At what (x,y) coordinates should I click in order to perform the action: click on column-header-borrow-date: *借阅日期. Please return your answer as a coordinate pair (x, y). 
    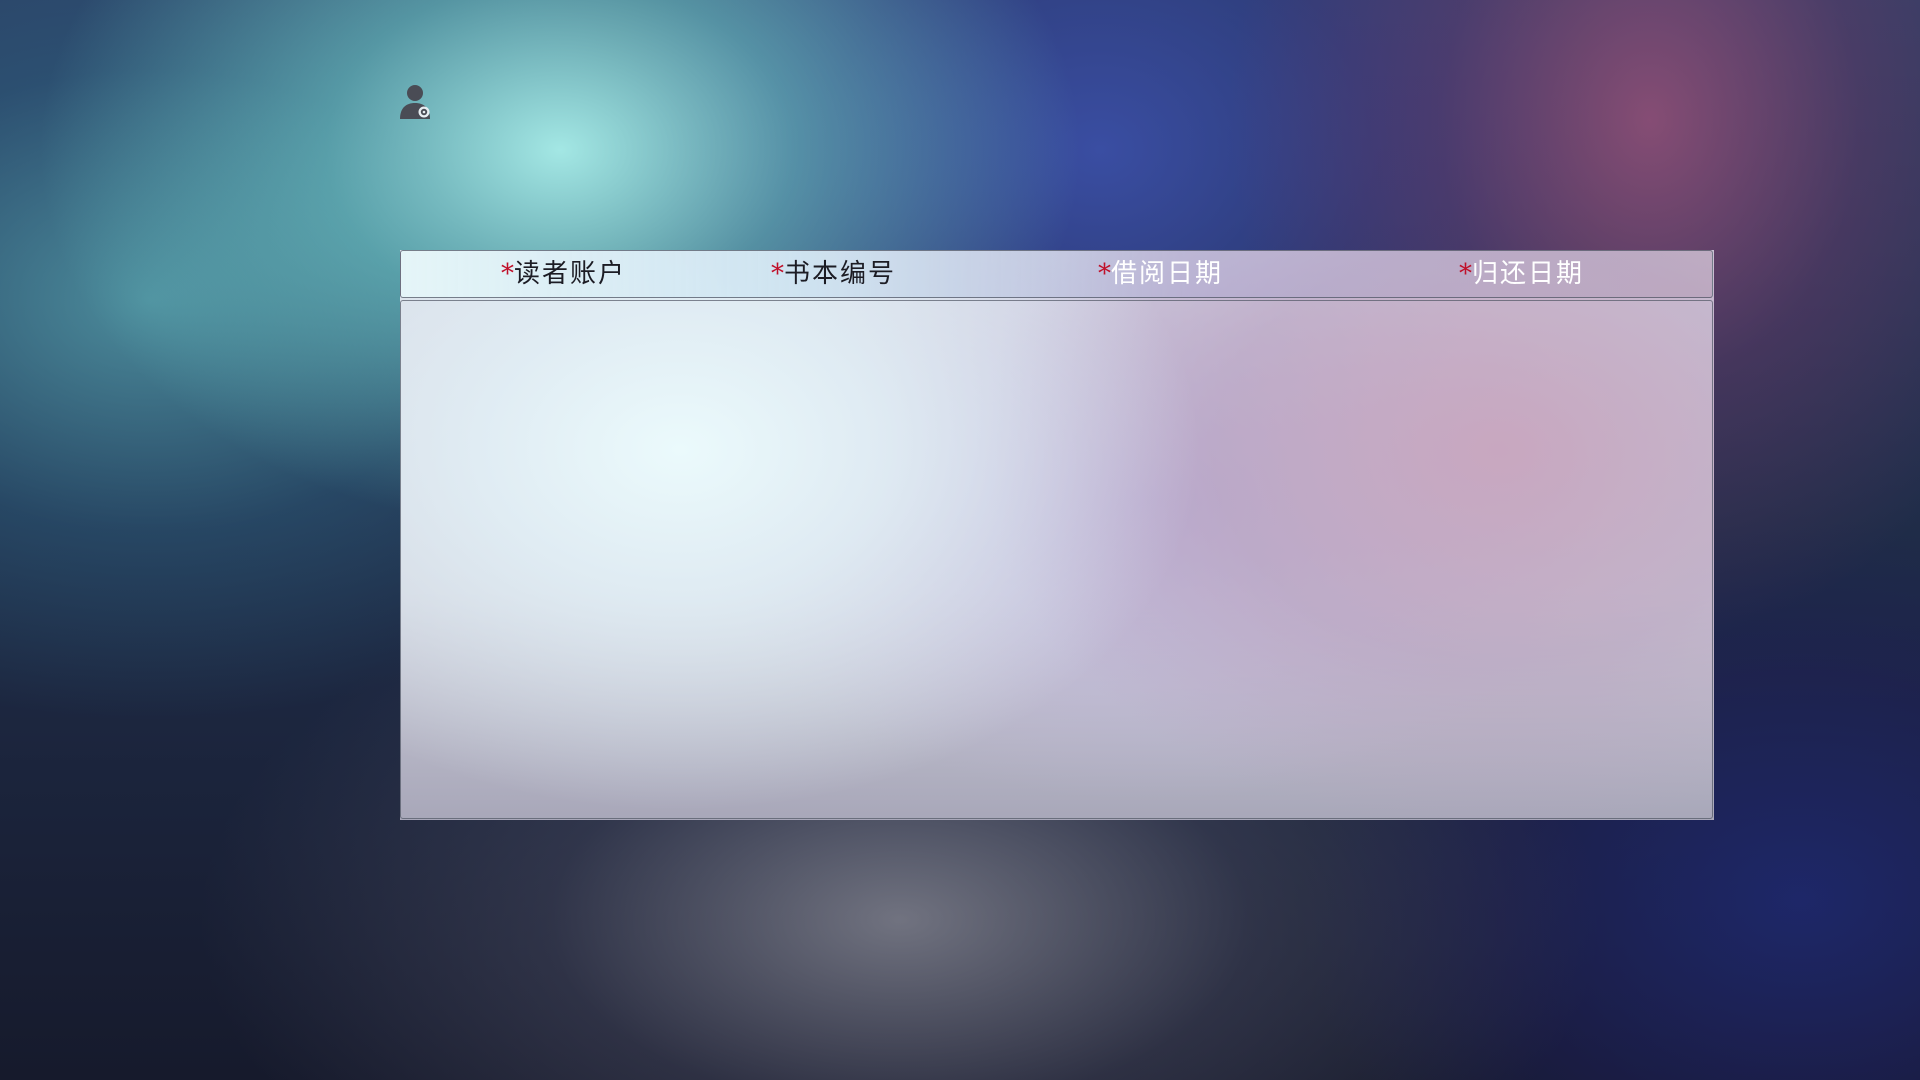
    Looking at the image, I should click on (1160, 274).